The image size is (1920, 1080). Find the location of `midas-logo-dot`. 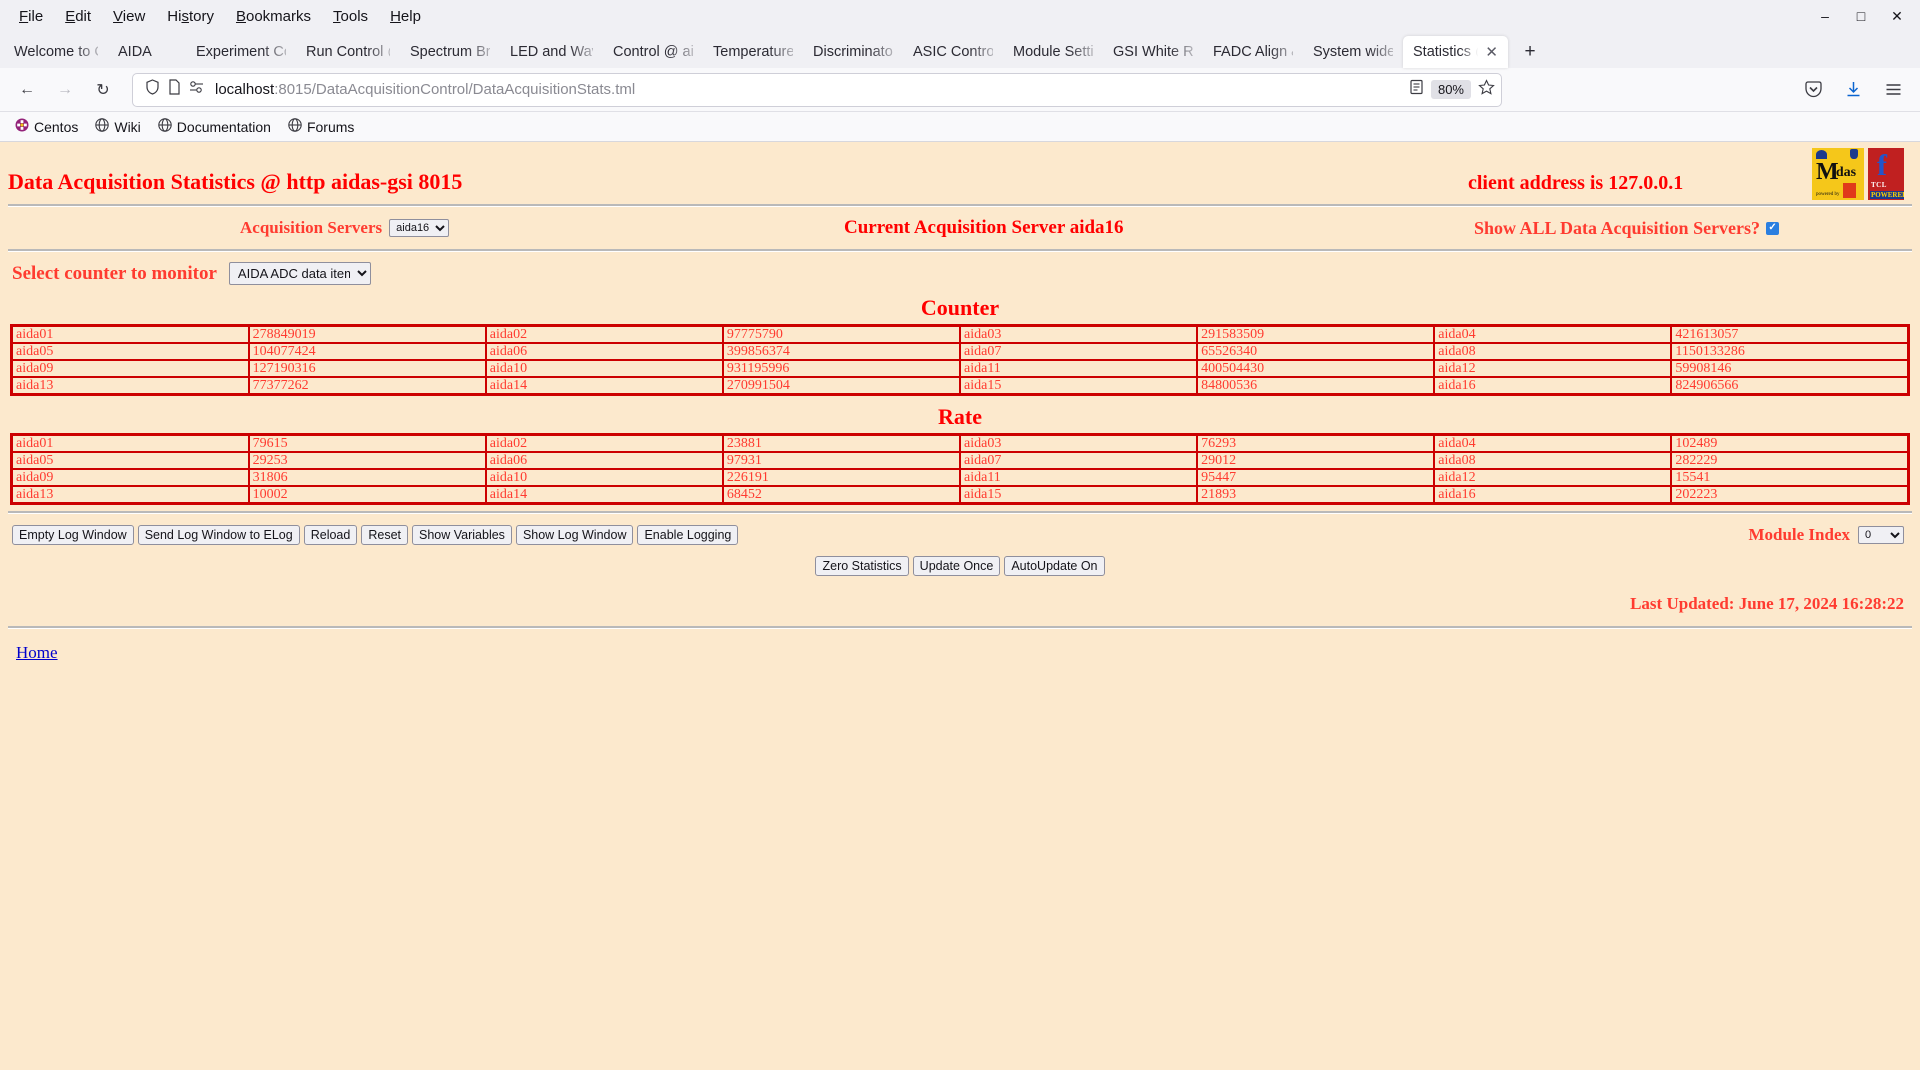

midas-logo-dot is located at coordinates (1821, 154).